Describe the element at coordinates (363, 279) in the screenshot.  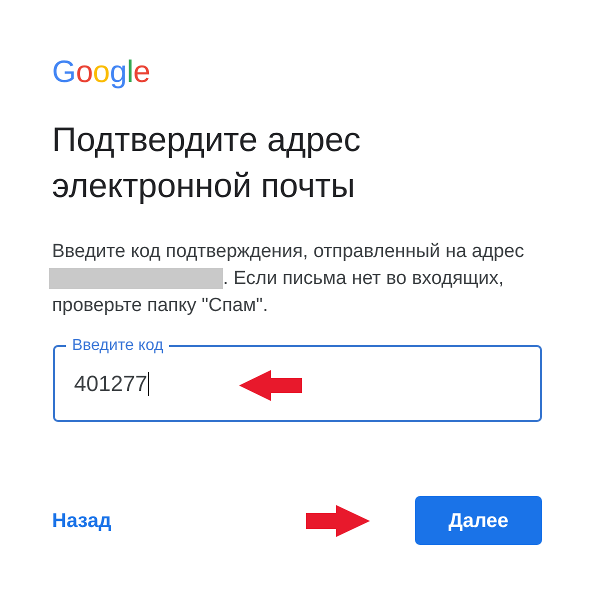
I see `message-text: . Если письма нет во входящих,` at that location.